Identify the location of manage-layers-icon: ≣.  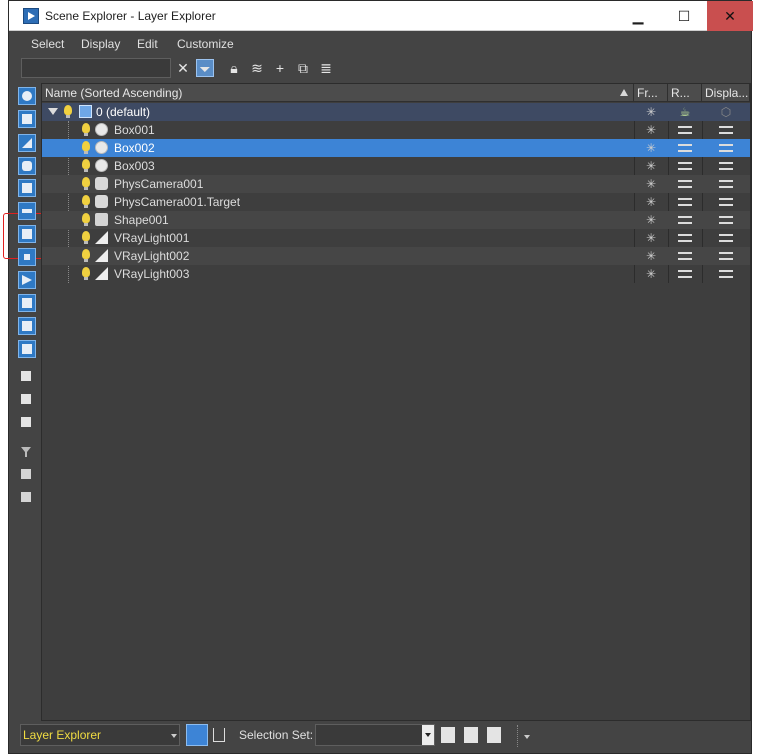
(326, 68).